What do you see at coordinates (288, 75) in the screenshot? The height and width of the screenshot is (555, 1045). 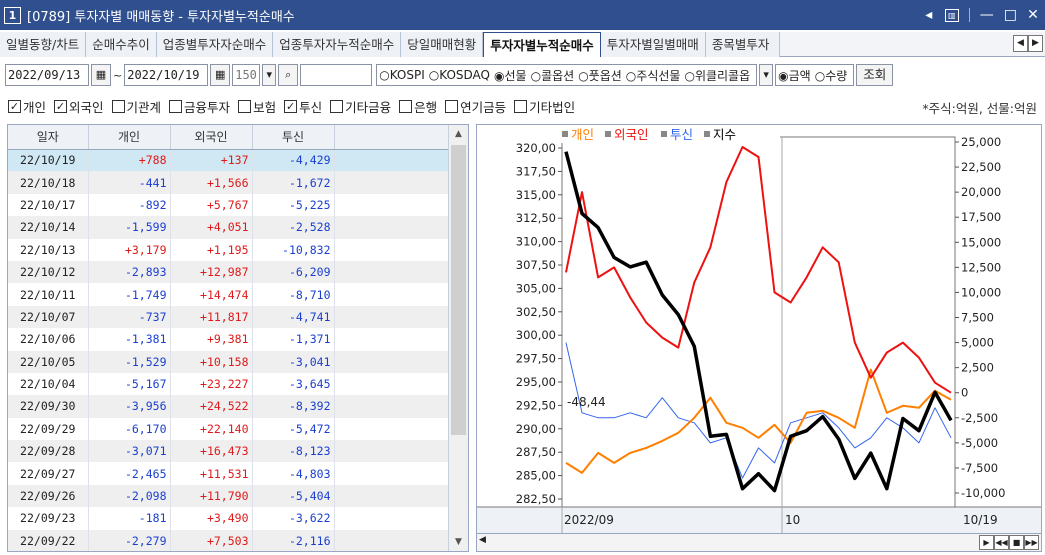 I see `search-icon: ⌕` at bounding box center [288, 75].